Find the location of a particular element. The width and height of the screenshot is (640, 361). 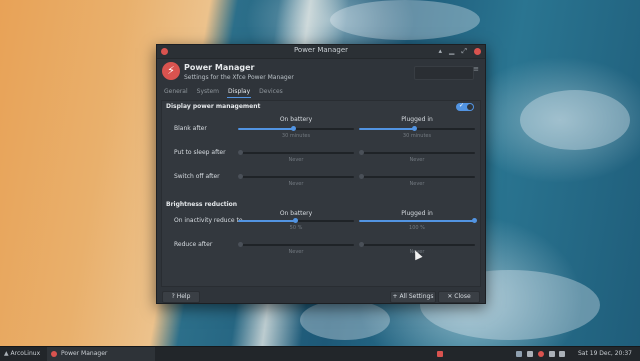

task-app-icon is located at coordinates (54, 354).